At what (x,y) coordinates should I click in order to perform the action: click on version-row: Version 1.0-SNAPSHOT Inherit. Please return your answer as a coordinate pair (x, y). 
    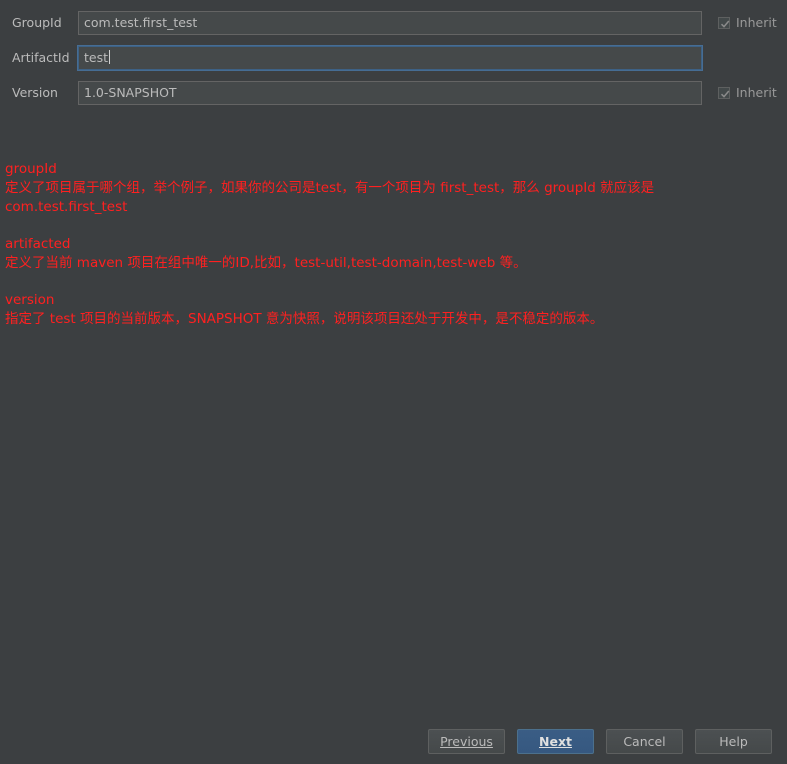
    Looking at the image, I should click on (393, 94).